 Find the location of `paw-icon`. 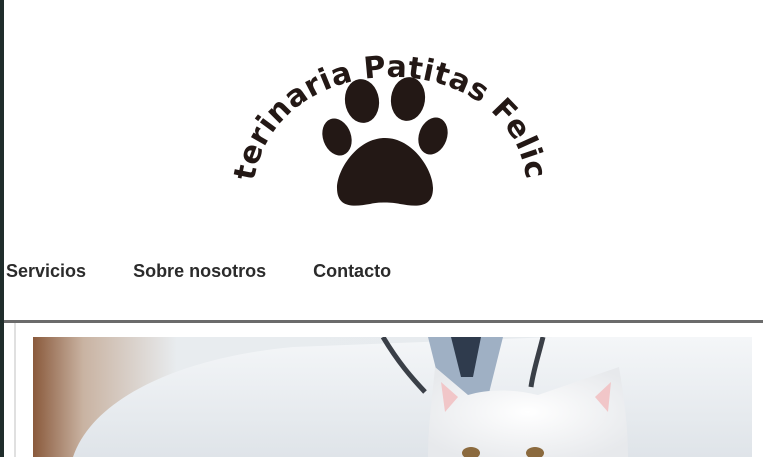

paw-icon is located at coordinates (385, 141).